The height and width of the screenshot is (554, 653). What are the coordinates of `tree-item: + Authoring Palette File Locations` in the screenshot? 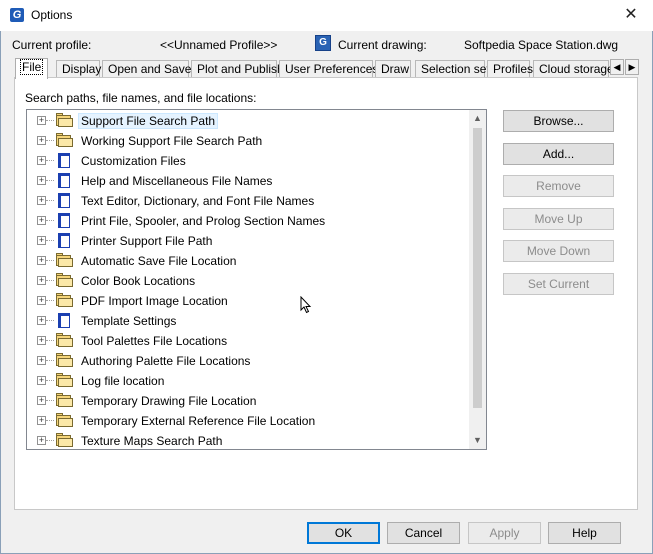 It's located at (247, 361).